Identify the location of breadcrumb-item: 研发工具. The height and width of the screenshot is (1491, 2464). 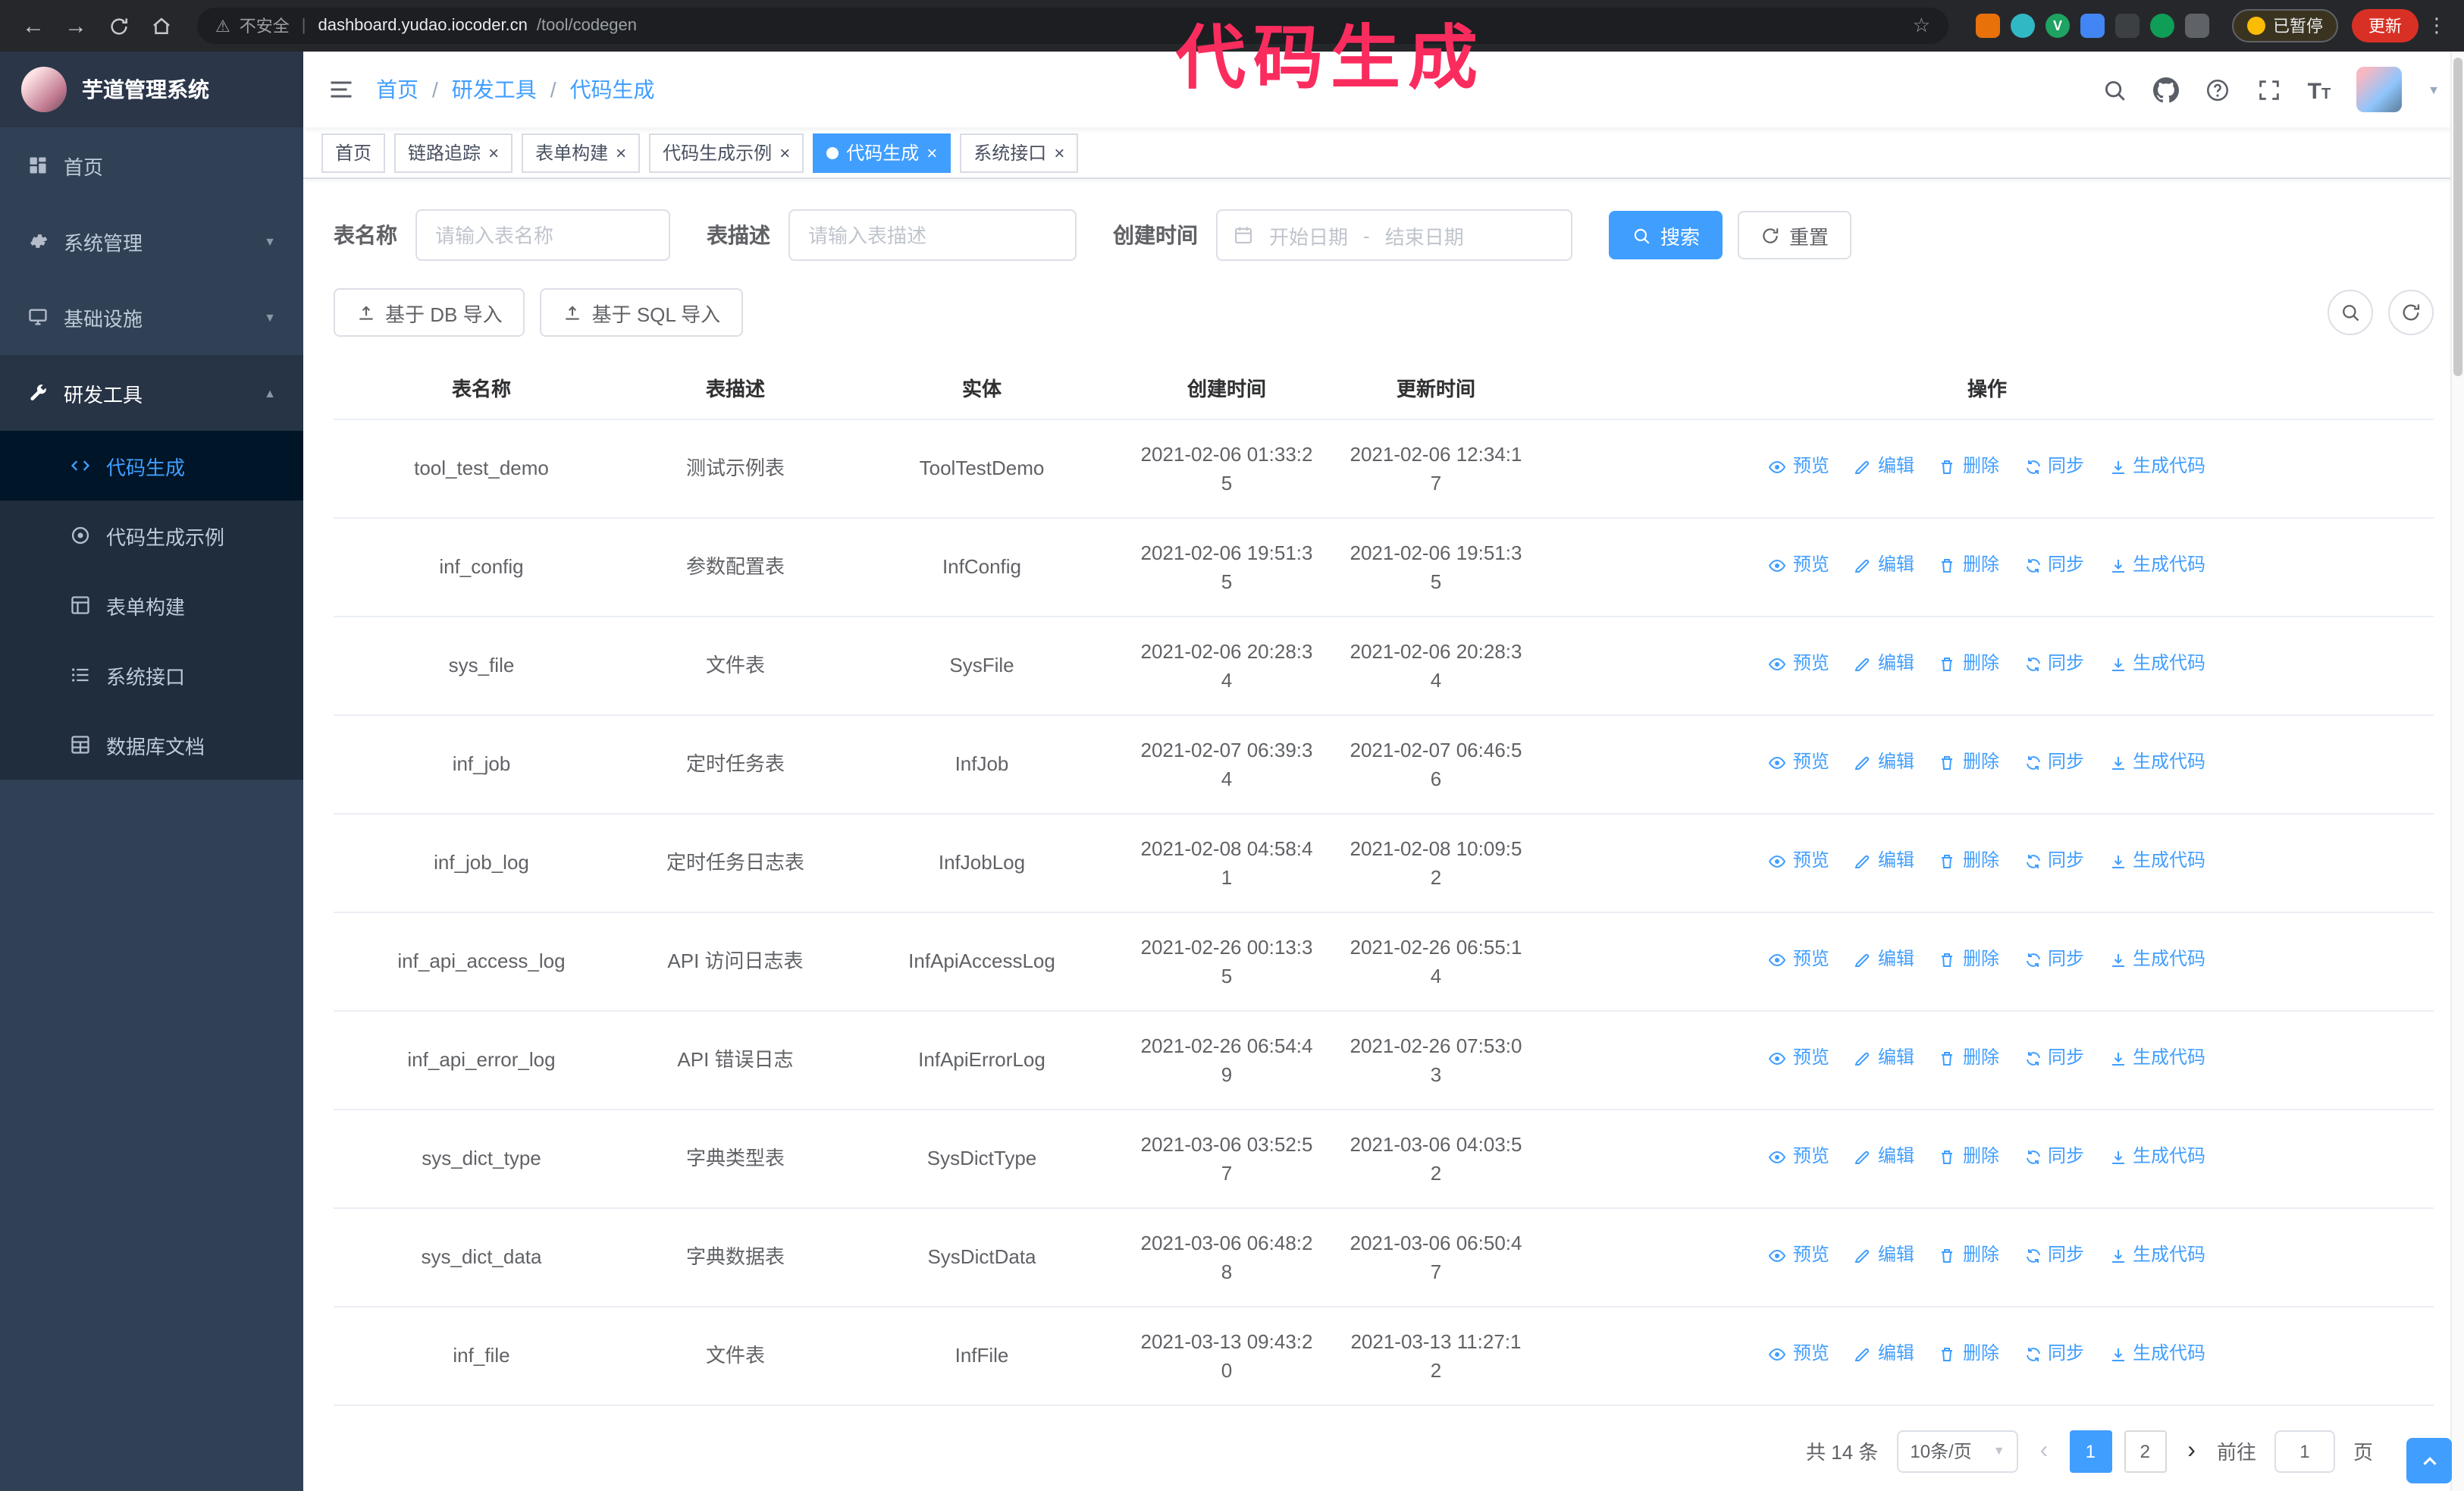
(495, 89).